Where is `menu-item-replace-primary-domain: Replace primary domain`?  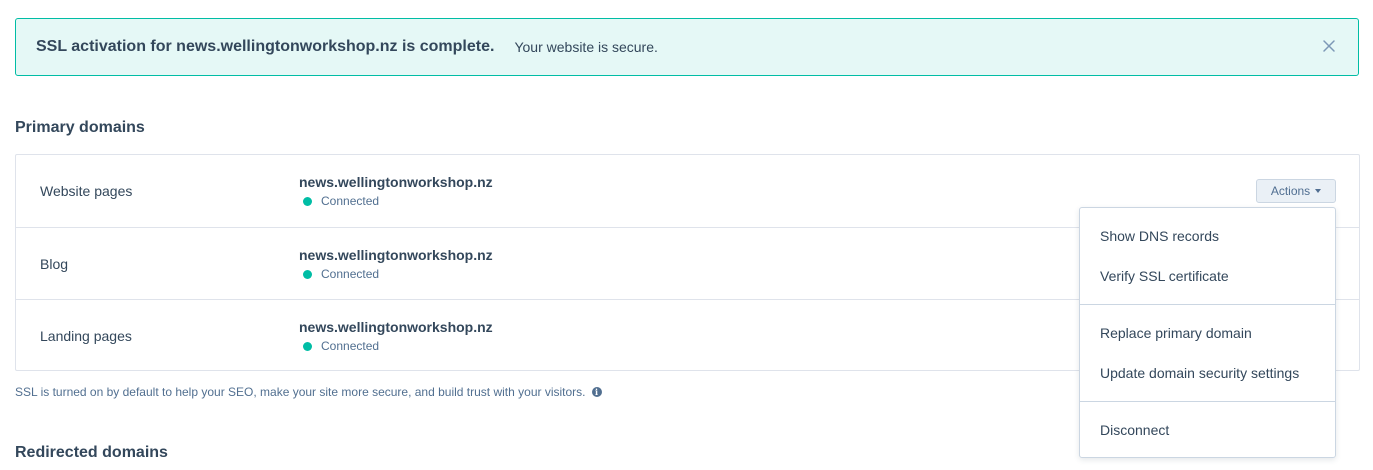 menu-item-replace-primary-domain: Replace primary domain is located at coordinates (1176, 333).